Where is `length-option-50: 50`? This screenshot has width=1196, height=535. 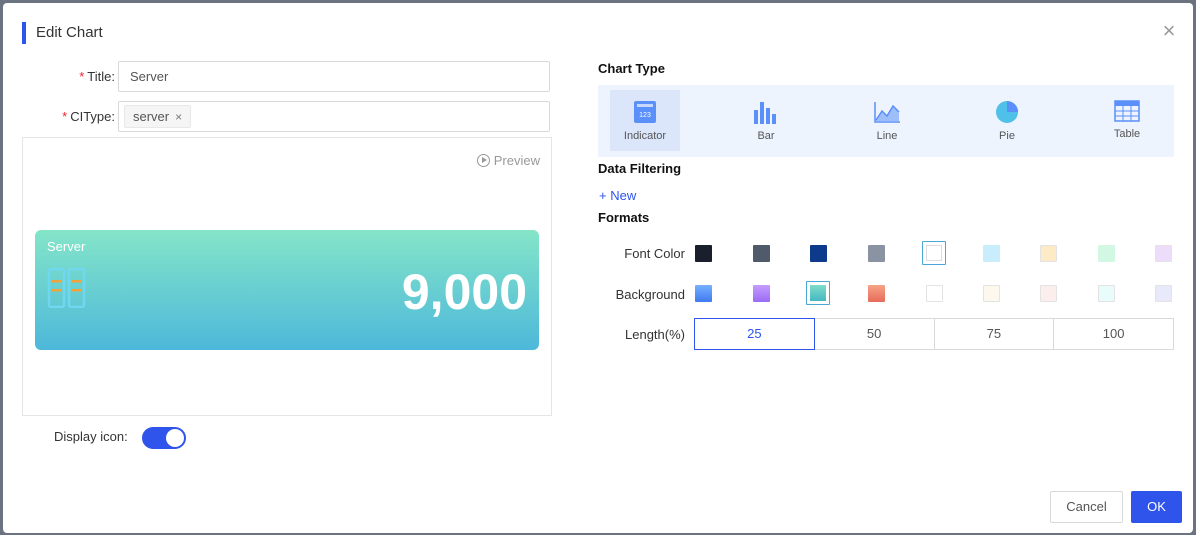 length-option-50: 50 is located at coordinates (874, 334).